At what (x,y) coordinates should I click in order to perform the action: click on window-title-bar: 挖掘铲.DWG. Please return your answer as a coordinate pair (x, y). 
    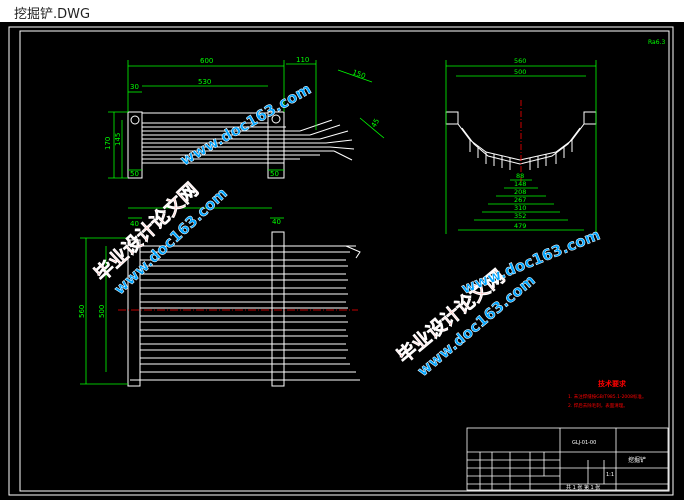
    Looking at the image, I should click on (342, 11).